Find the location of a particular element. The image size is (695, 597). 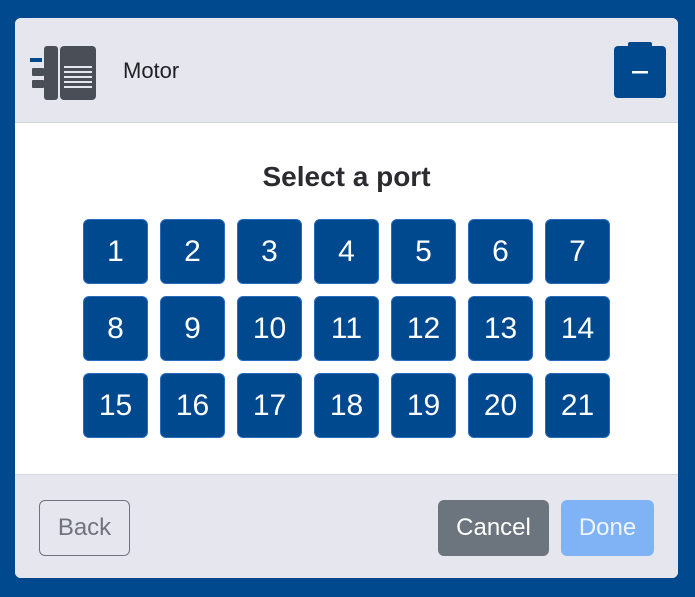

port-button-9: 9 is located at coordinates (192, 328).